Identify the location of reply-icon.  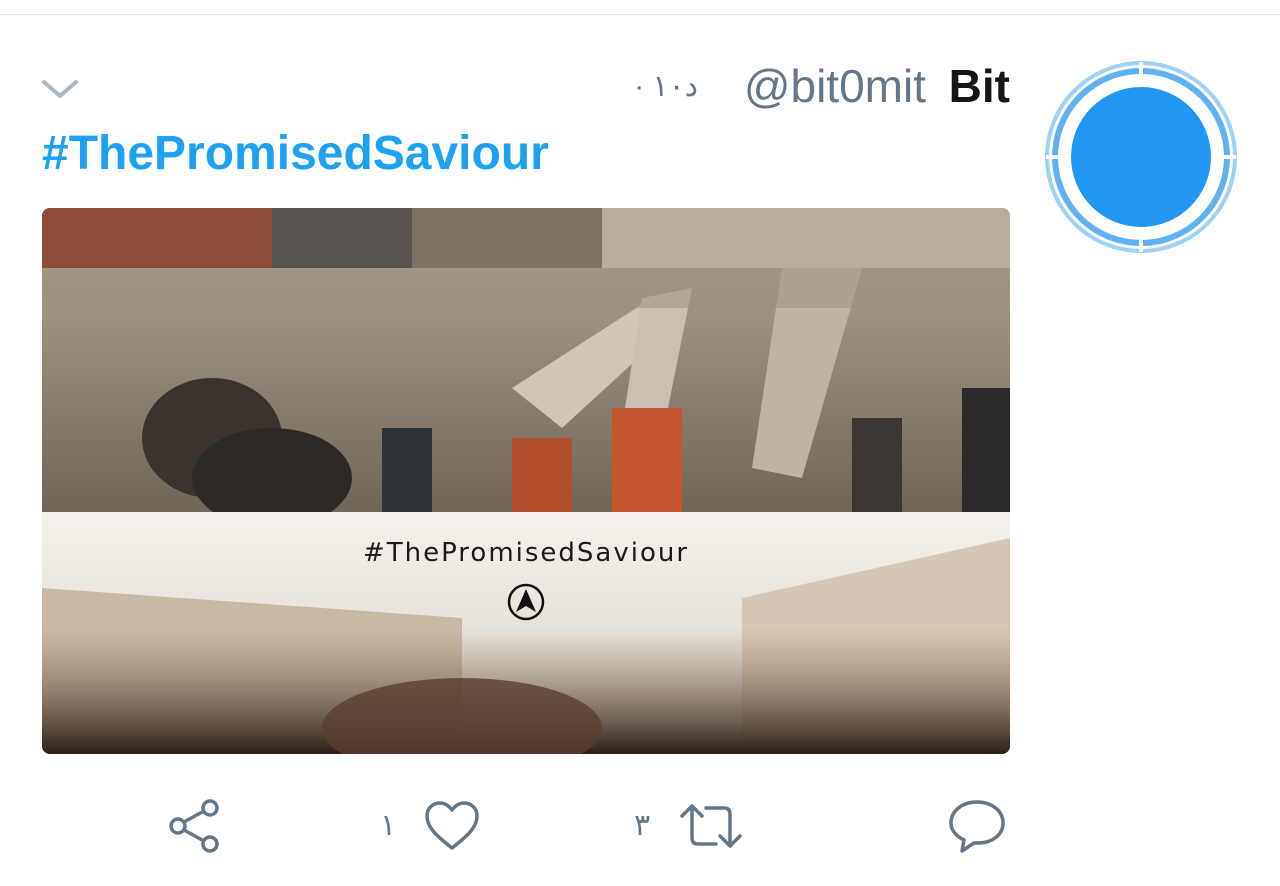
(977, 826).